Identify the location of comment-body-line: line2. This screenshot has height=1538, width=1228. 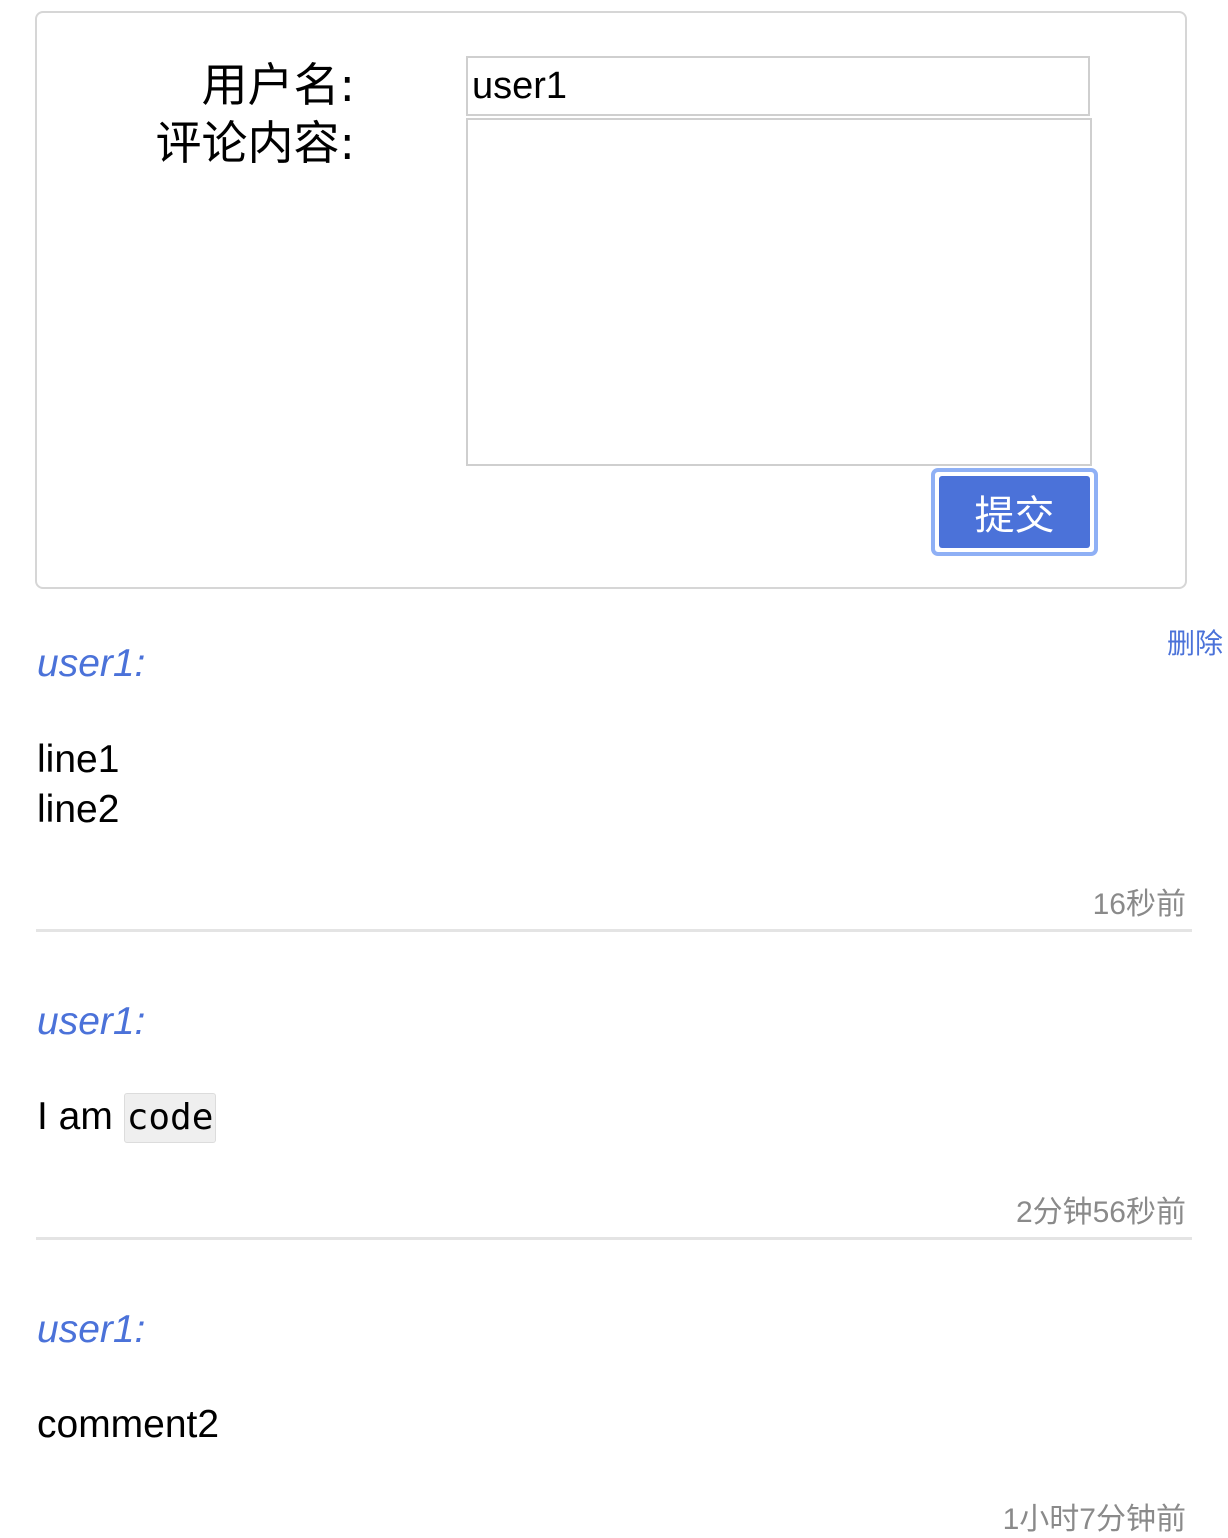
(78, 809).